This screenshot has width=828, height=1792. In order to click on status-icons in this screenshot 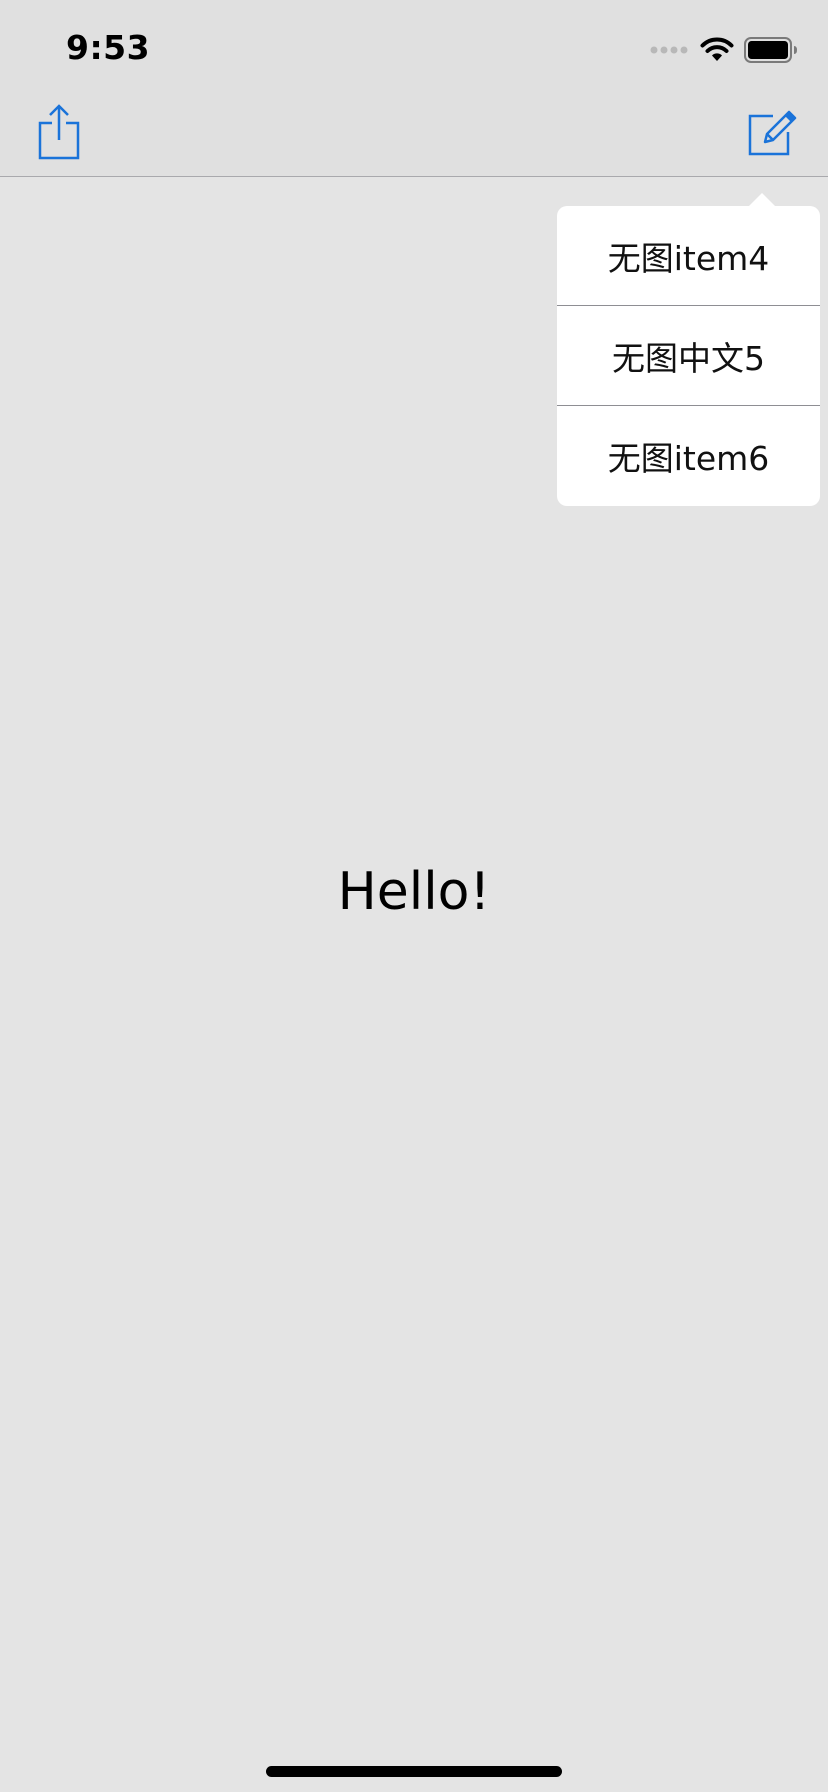, I will do `click(724, 50)`.